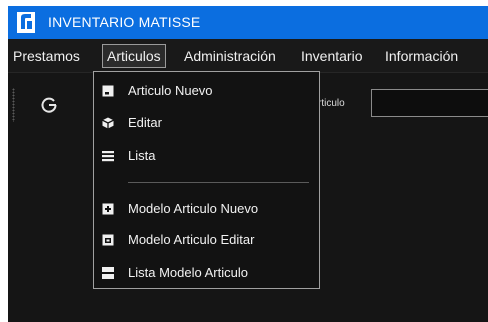 This screenshot has width=488, height=322. What do you see at coordinates (191, 239) in the screenshot?
I see `menu-item-label: Modelo Articulo Editar` at bounding box center [191, 239].